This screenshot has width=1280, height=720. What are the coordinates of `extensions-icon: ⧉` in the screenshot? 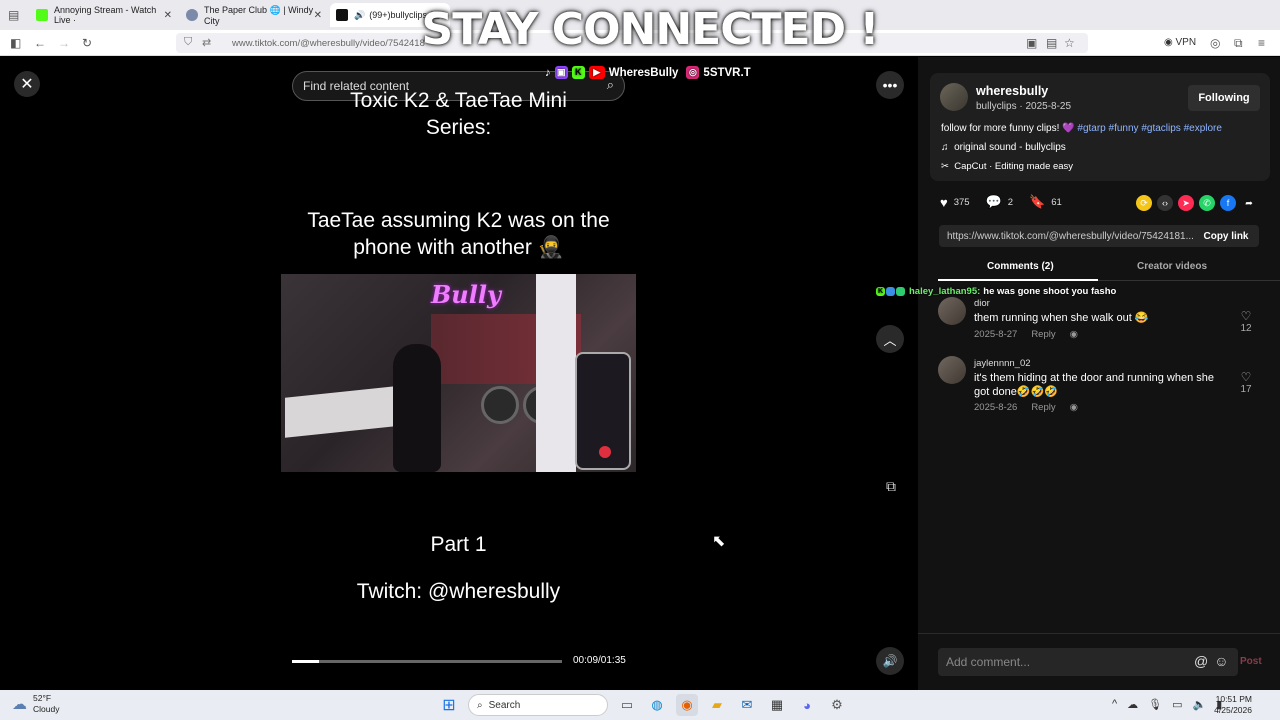 It's located at (1238, 43).